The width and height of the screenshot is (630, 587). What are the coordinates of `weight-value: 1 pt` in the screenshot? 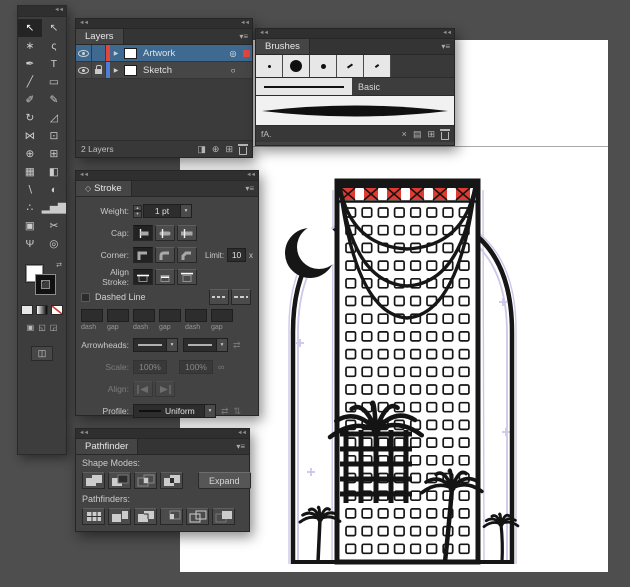 It's located at (162, 211).